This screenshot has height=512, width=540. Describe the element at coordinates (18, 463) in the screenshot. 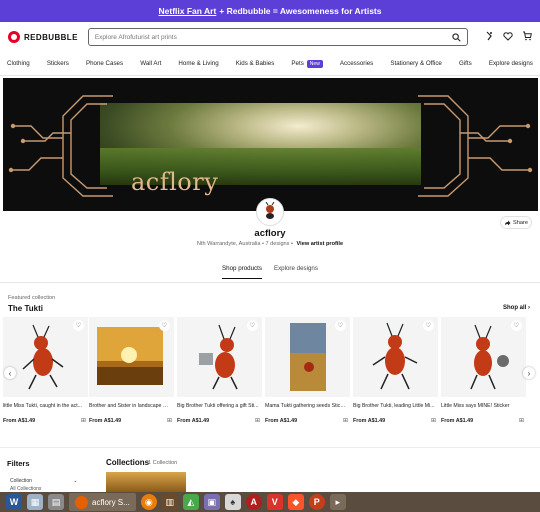

I see `filters-title: Filters` at that location.